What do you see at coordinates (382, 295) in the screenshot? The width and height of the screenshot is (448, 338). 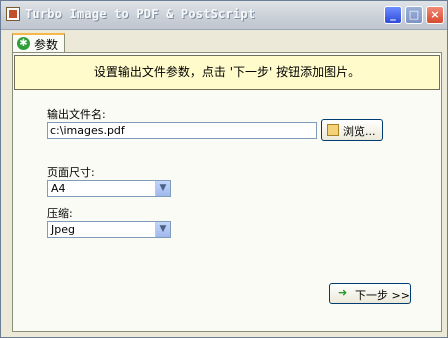 I see `next-button-label: 下一步 >>` at bounding box center [382, 295].